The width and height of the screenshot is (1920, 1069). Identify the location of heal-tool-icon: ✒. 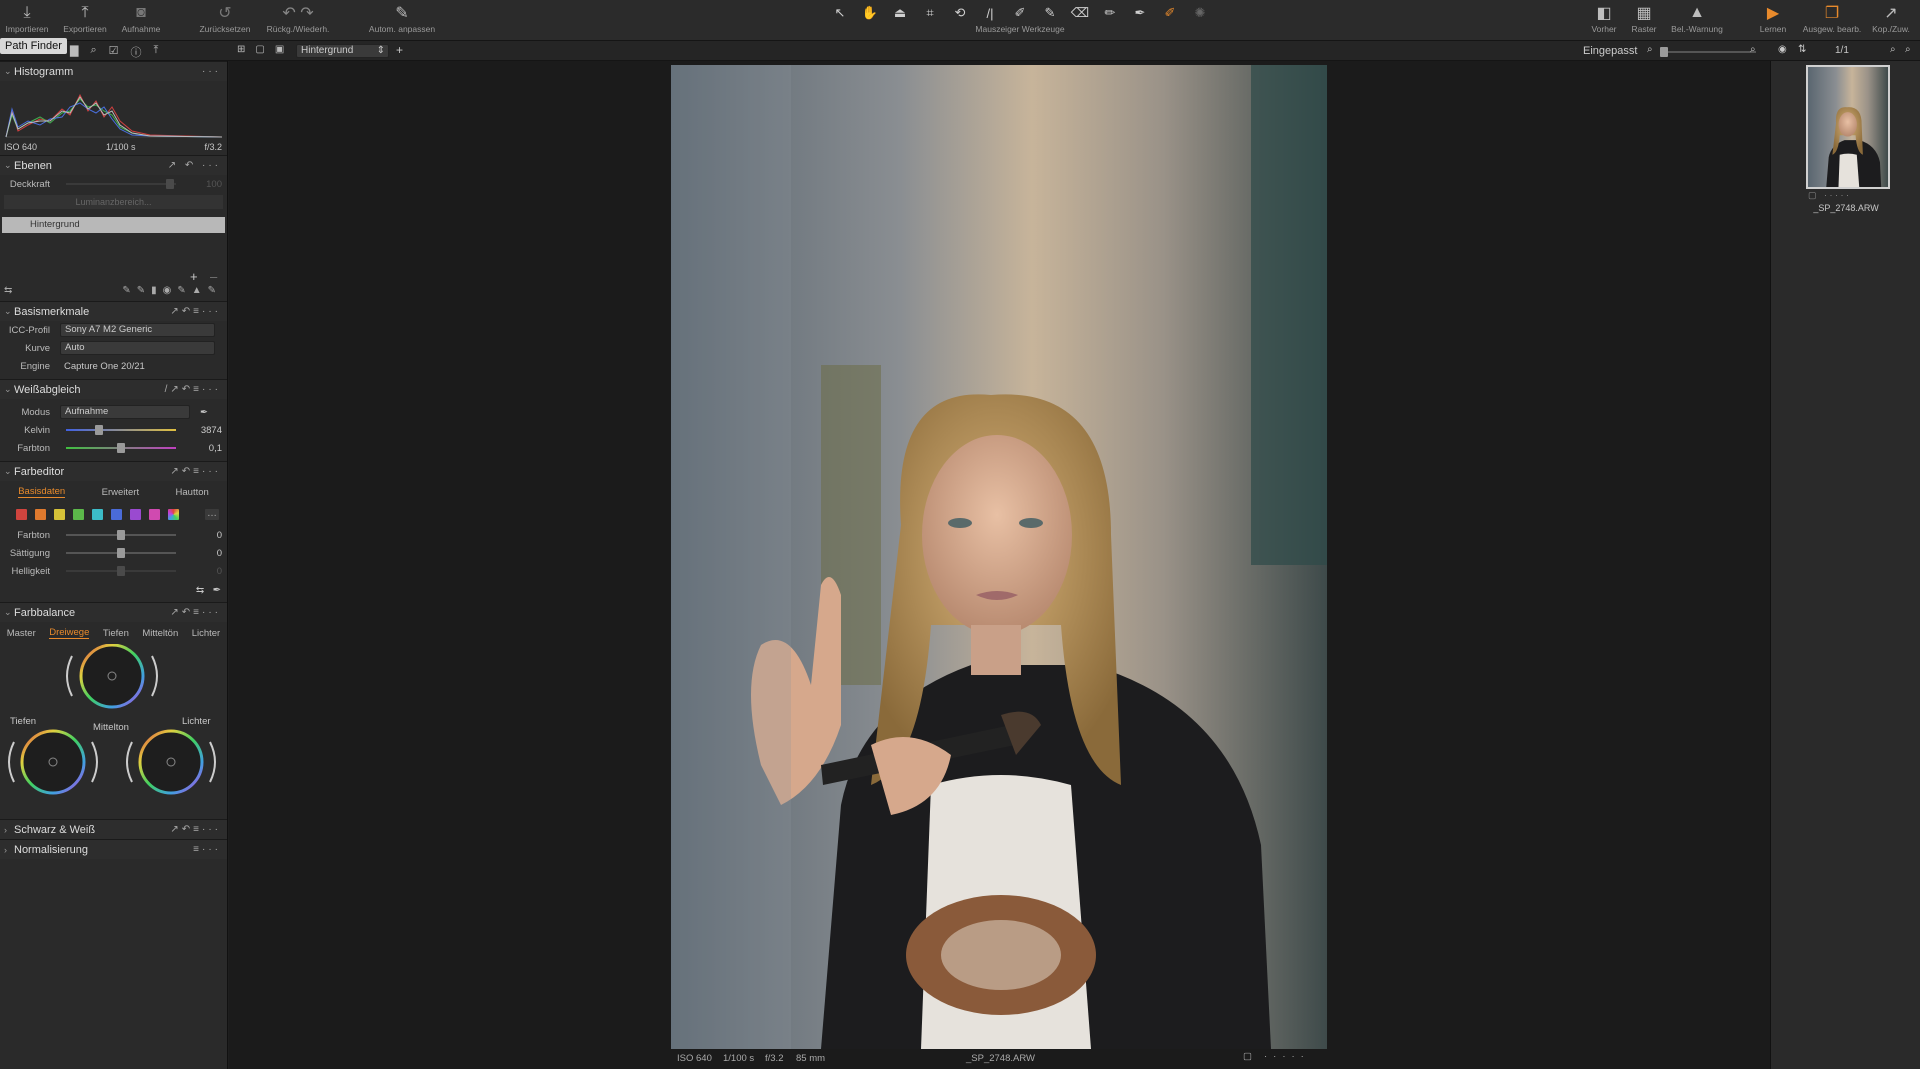
(1140, 13).